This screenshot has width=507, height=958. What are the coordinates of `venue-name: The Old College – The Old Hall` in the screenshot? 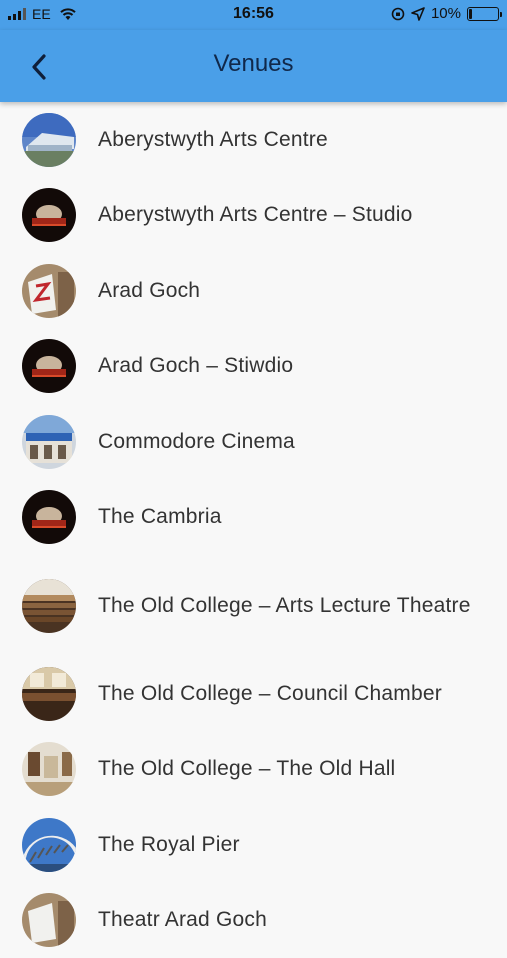 It's located at (287, 769).